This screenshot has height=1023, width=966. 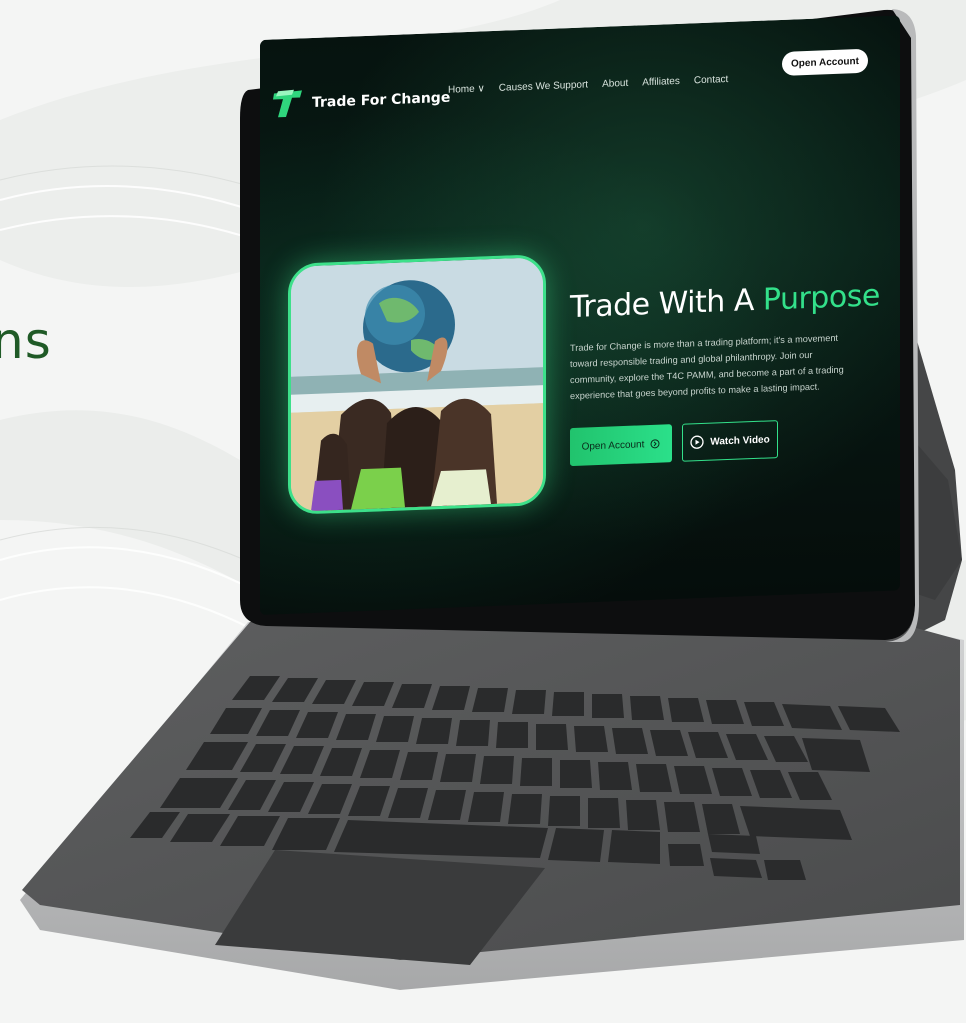 I want to click on hero-title: Trade With A Purpose, so click(x=725, y=301).